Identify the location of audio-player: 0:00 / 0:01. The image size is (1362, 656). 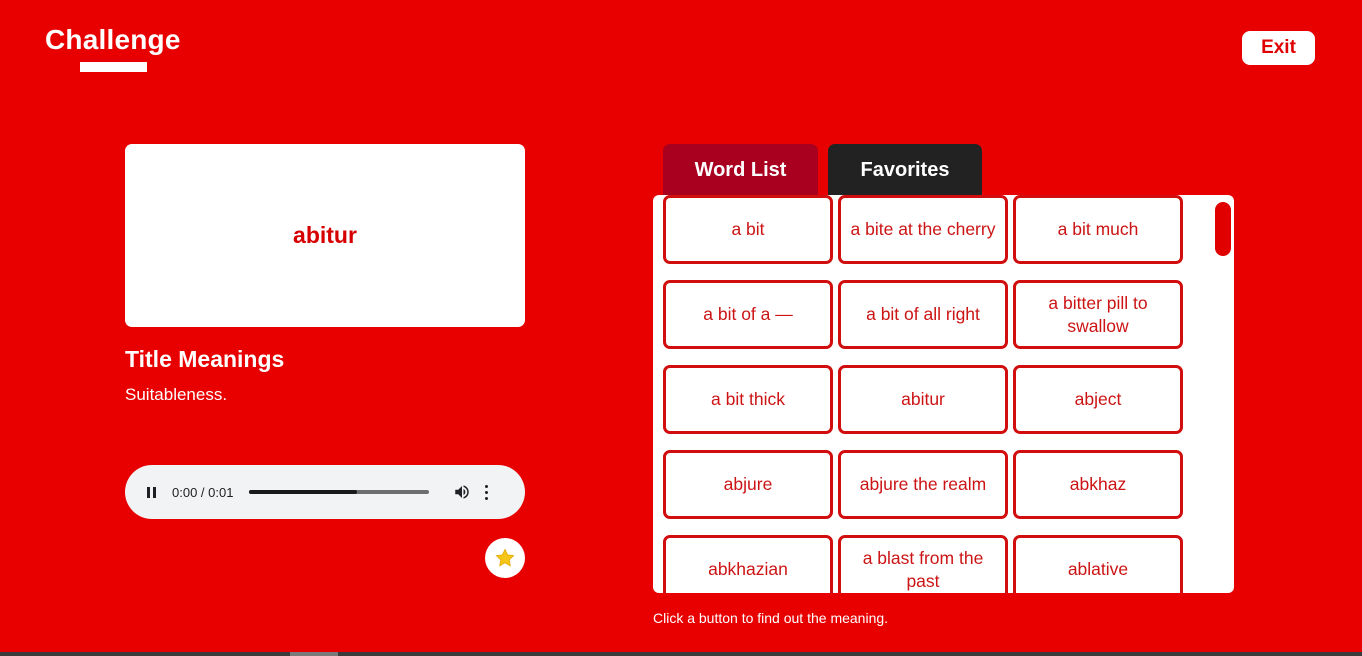
(325, 492).